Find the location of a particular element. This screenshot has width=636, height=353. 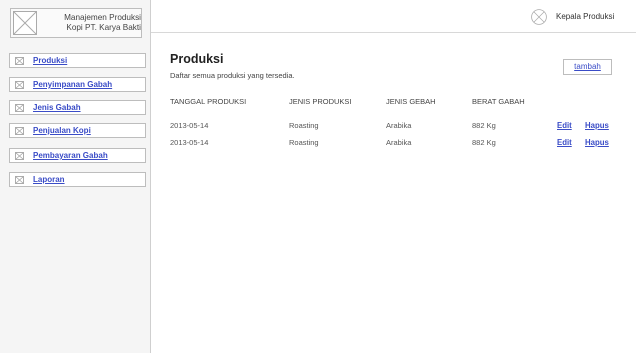

column-header-berat: BERAT GABAH is located at coordinates (498, 101).